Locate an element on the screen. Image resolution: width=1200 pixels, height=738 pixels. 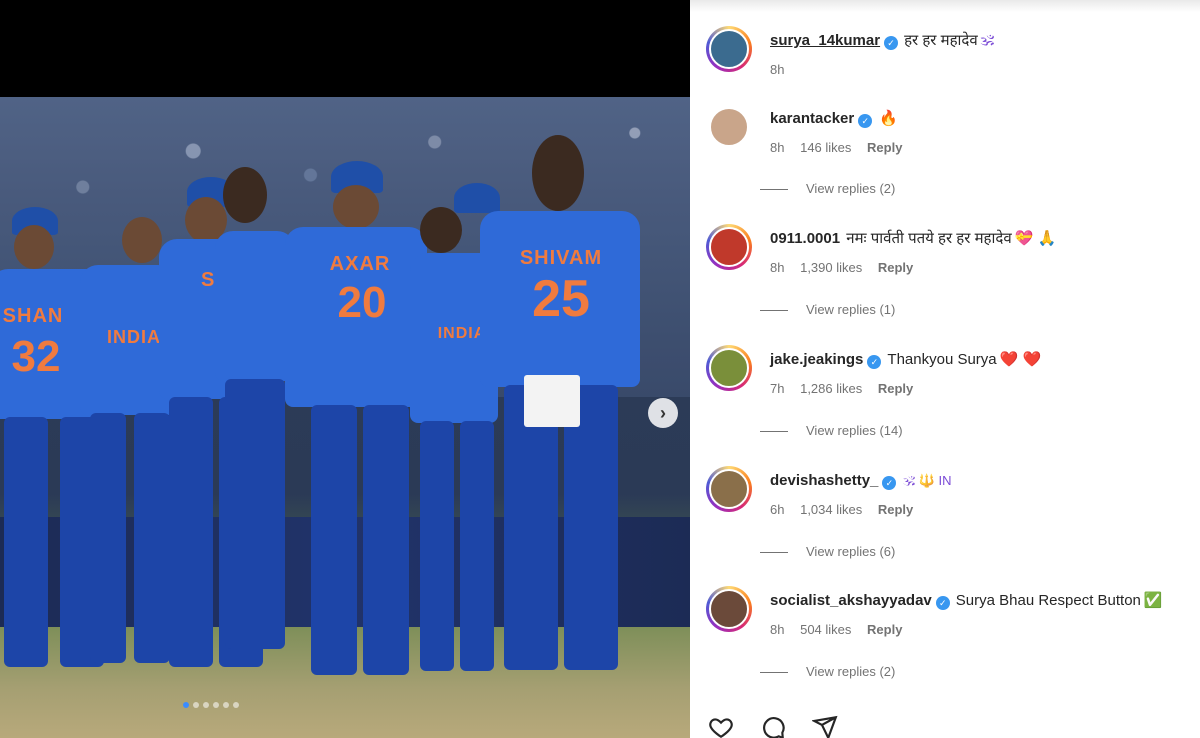
comment-meta: 8h 1,390 likes Reply is located at coordinates (847, 267).